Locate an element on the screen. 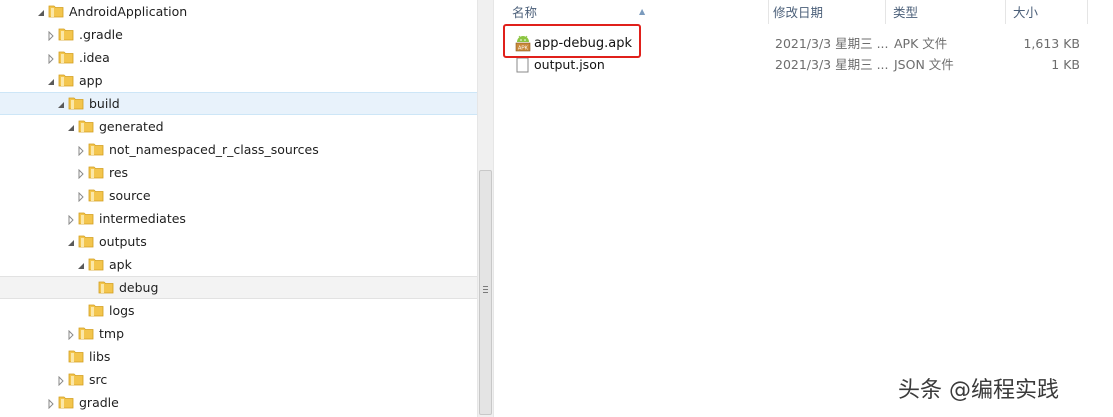 Image resolution: width=1113 pixels, height=417 pixels. tree-item-label: outputs is located at coordinates (123, 241).